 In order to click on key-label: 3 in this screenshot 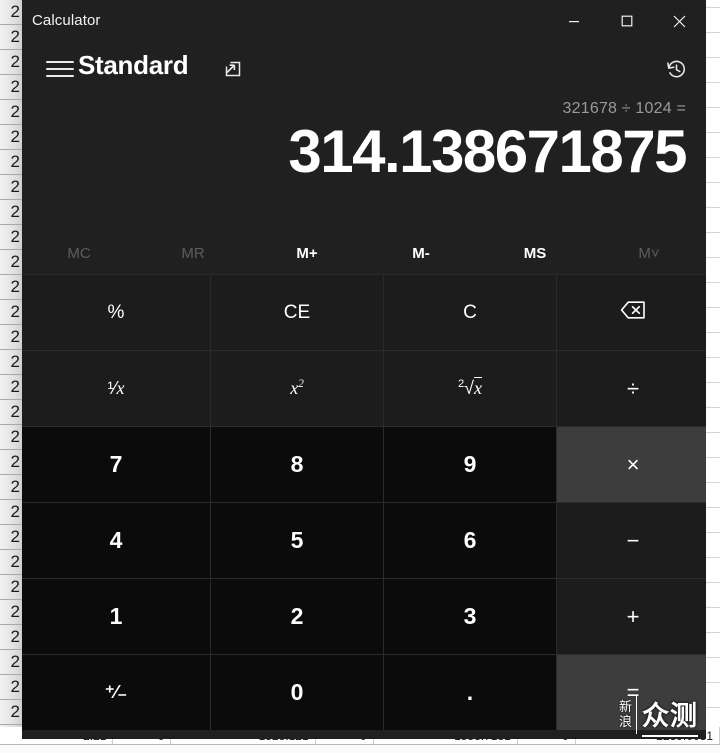, I will do `click(470, 616)`.